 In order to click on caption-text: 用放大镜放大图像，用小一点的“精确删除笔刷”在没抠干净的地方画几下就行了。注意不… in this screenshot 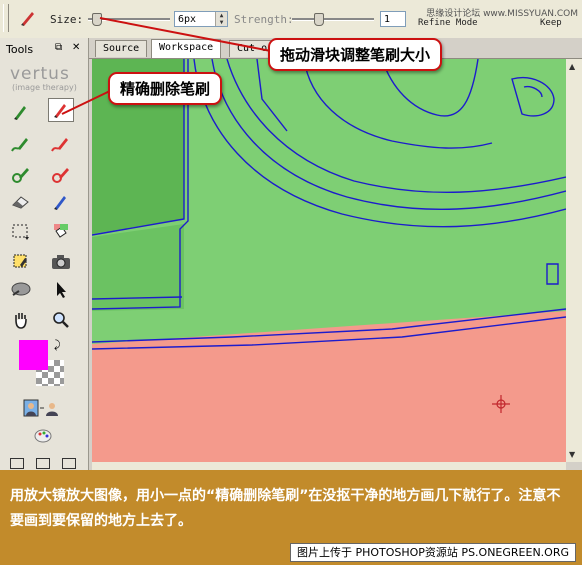, I will do `click(285, 508)`.